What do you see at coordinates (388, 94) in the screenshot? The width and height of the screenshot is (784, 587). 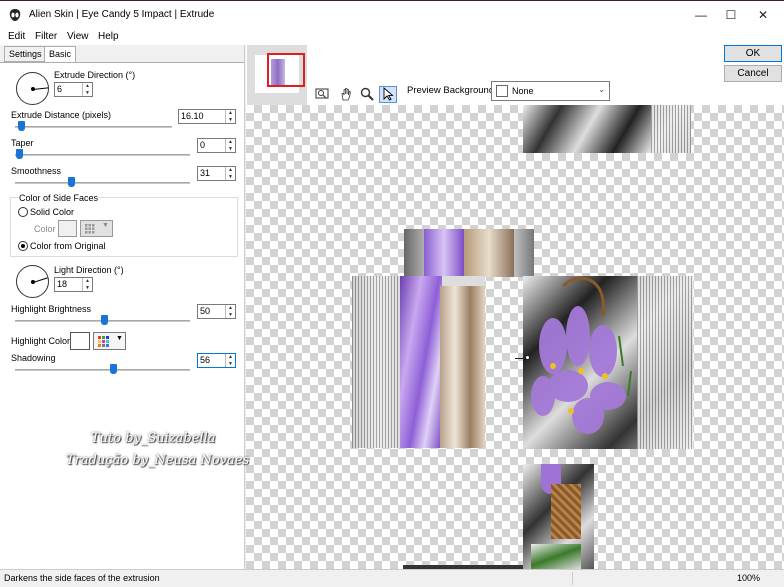 I see `pointer-icon` at bounding box center [388, 94].